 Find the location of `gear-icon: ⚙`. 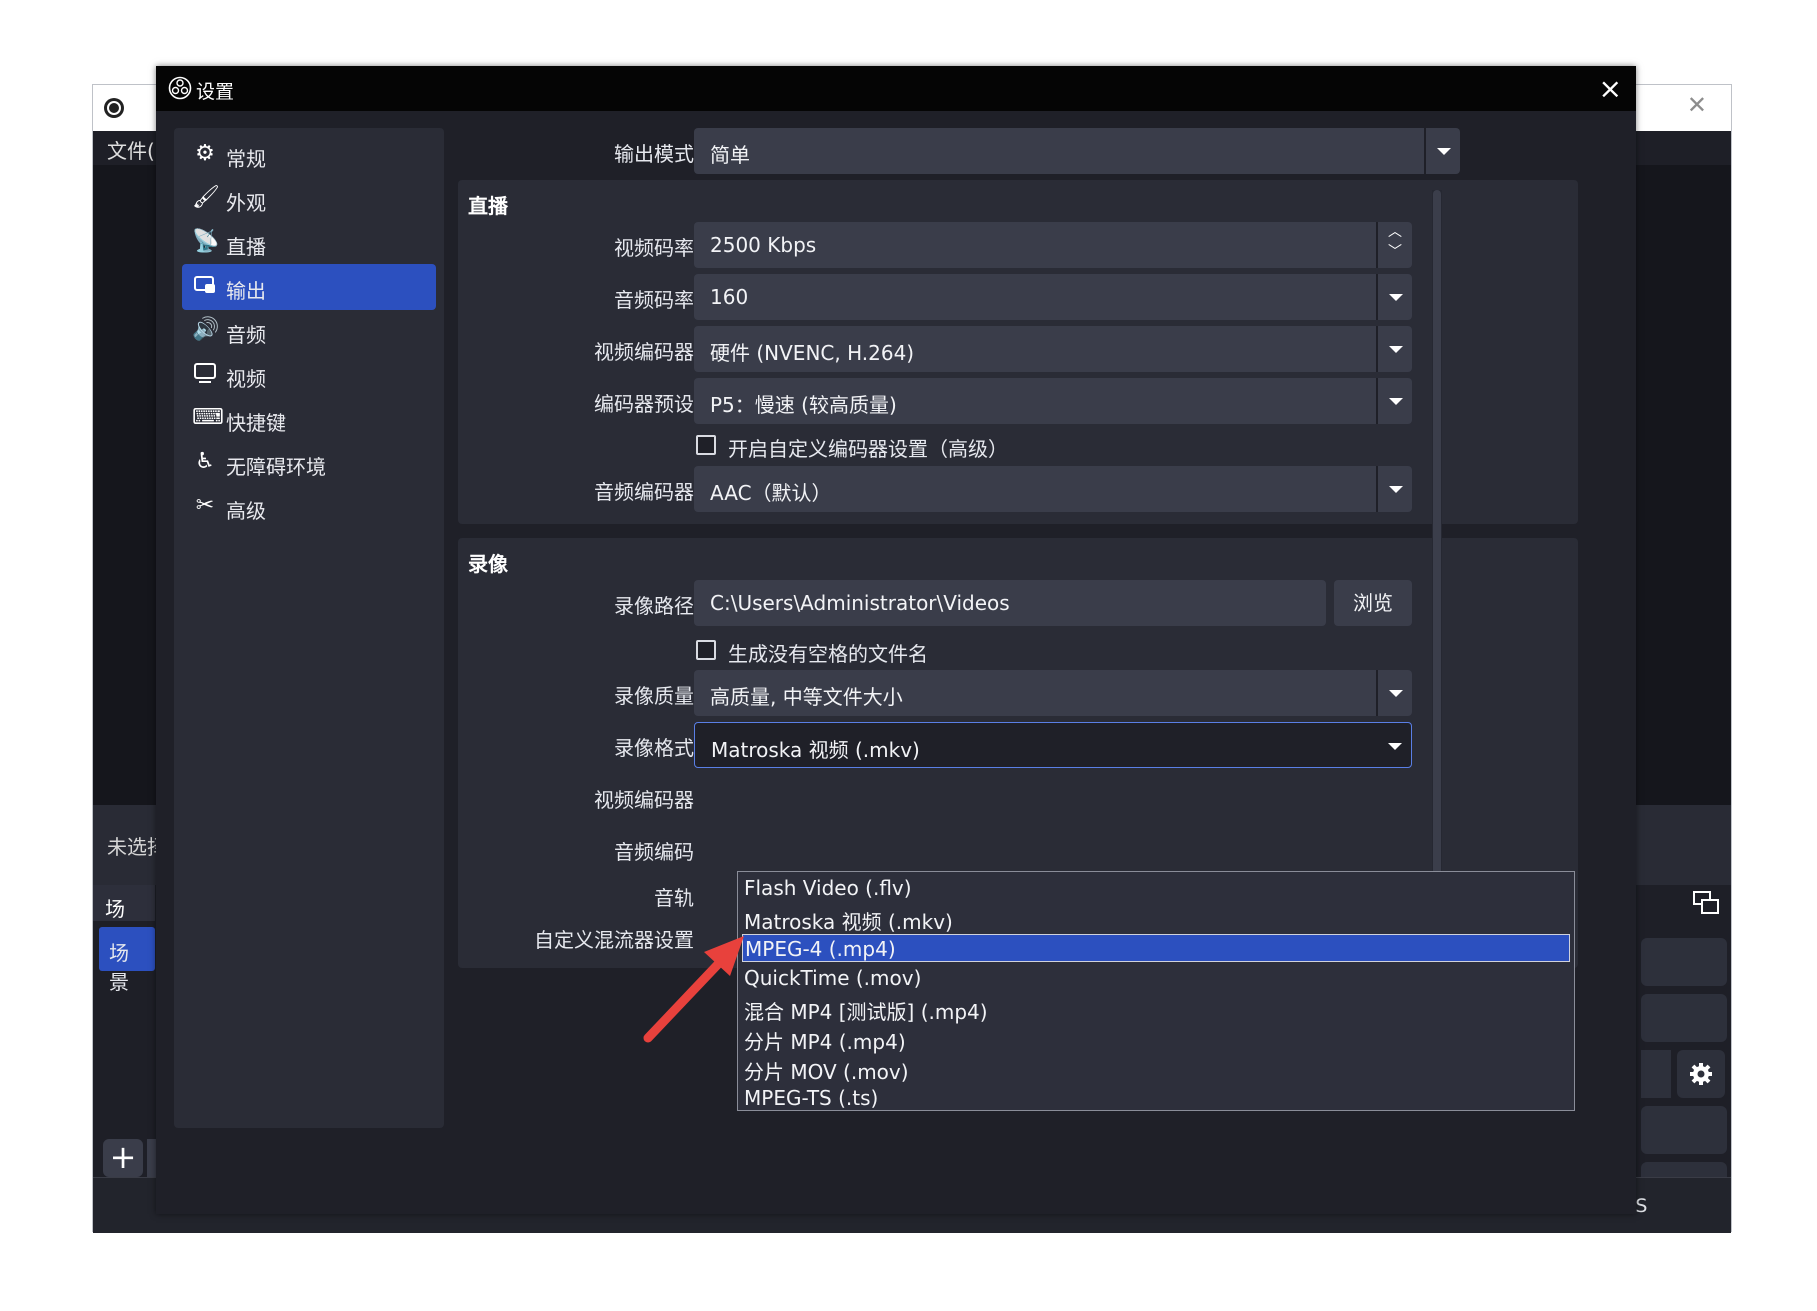

gear-icon: ⚙ is located at coordinates (205, 153).